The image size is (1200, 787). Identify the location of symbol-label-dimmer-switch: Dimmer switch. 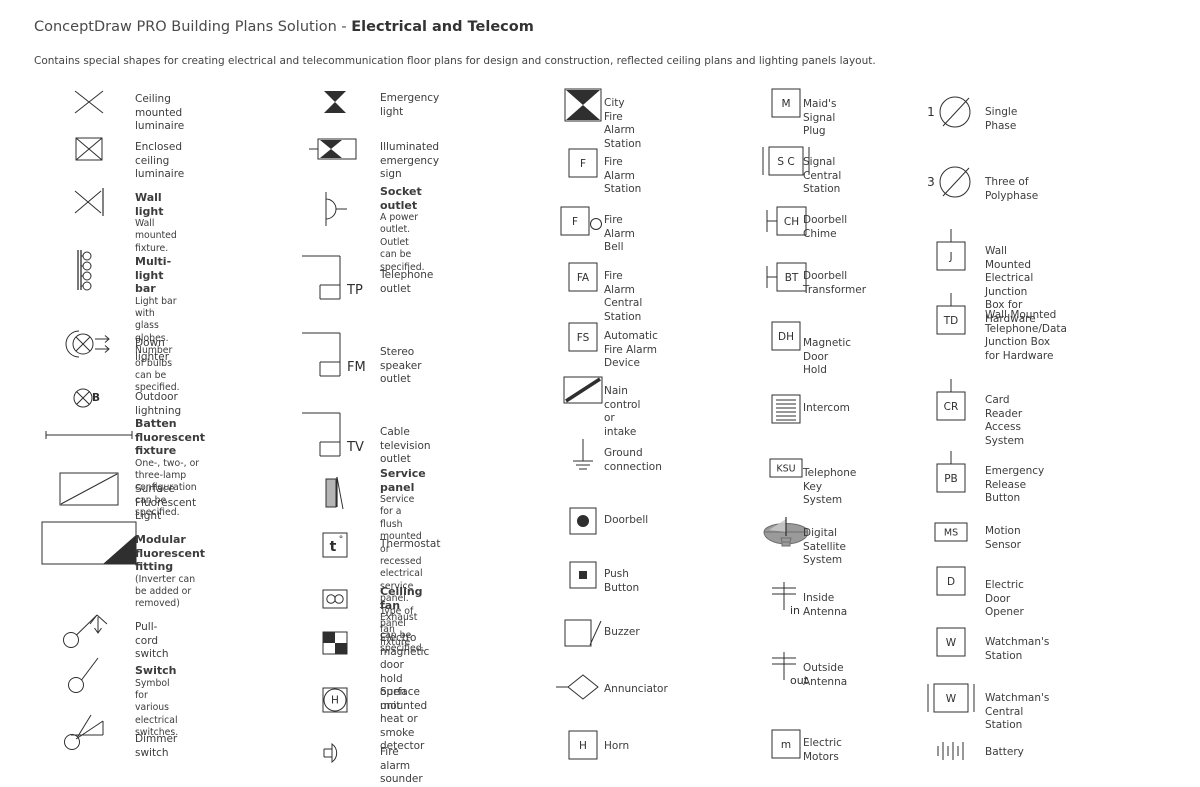
(156, 746).